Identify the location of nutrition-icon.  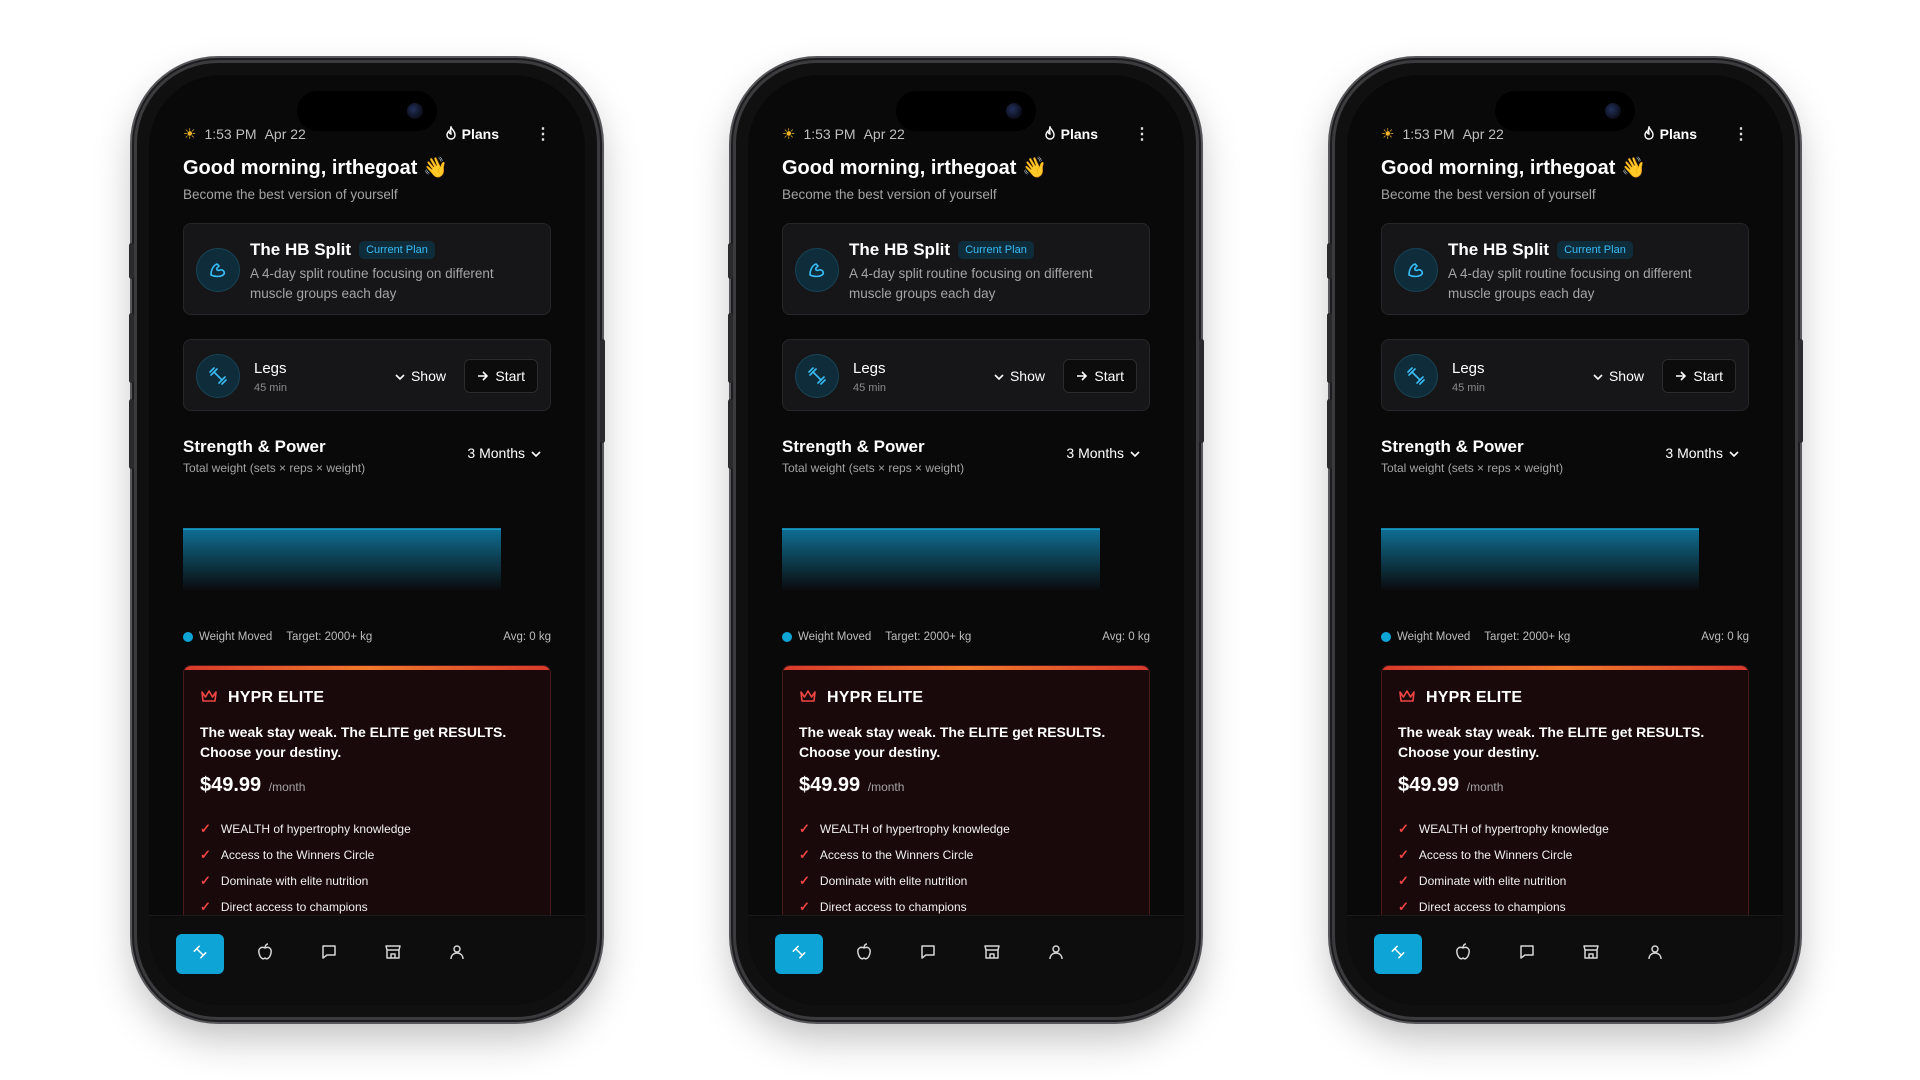
(1463, 954).